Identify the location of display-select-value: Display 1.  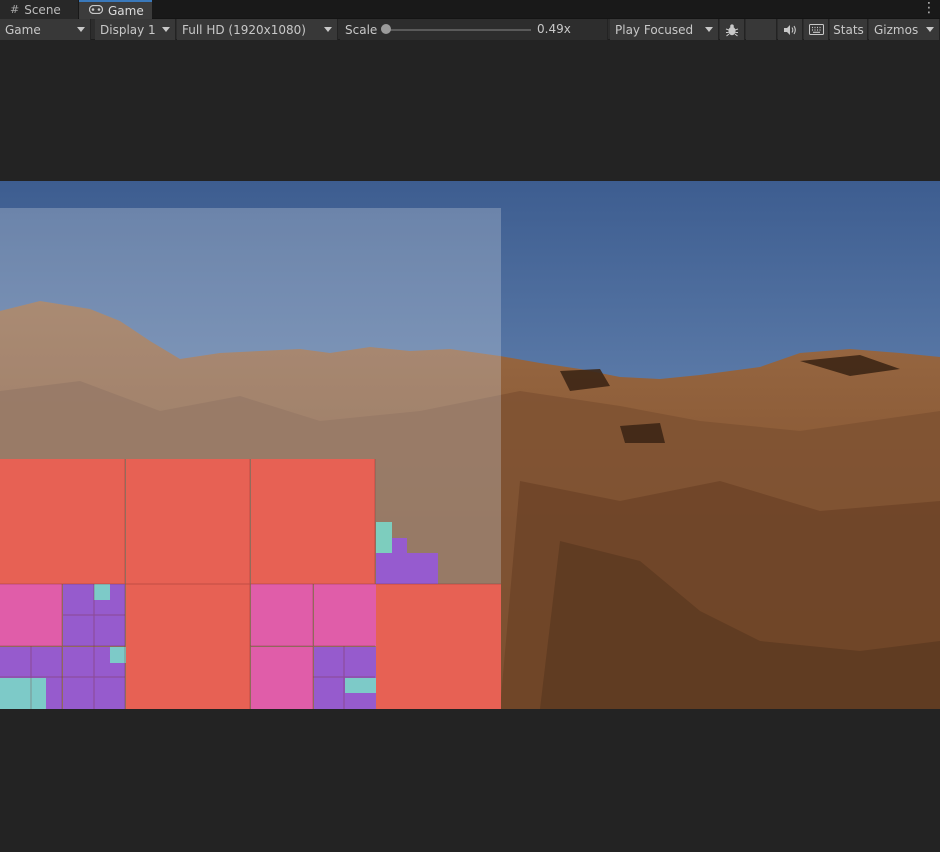
(128, 29).